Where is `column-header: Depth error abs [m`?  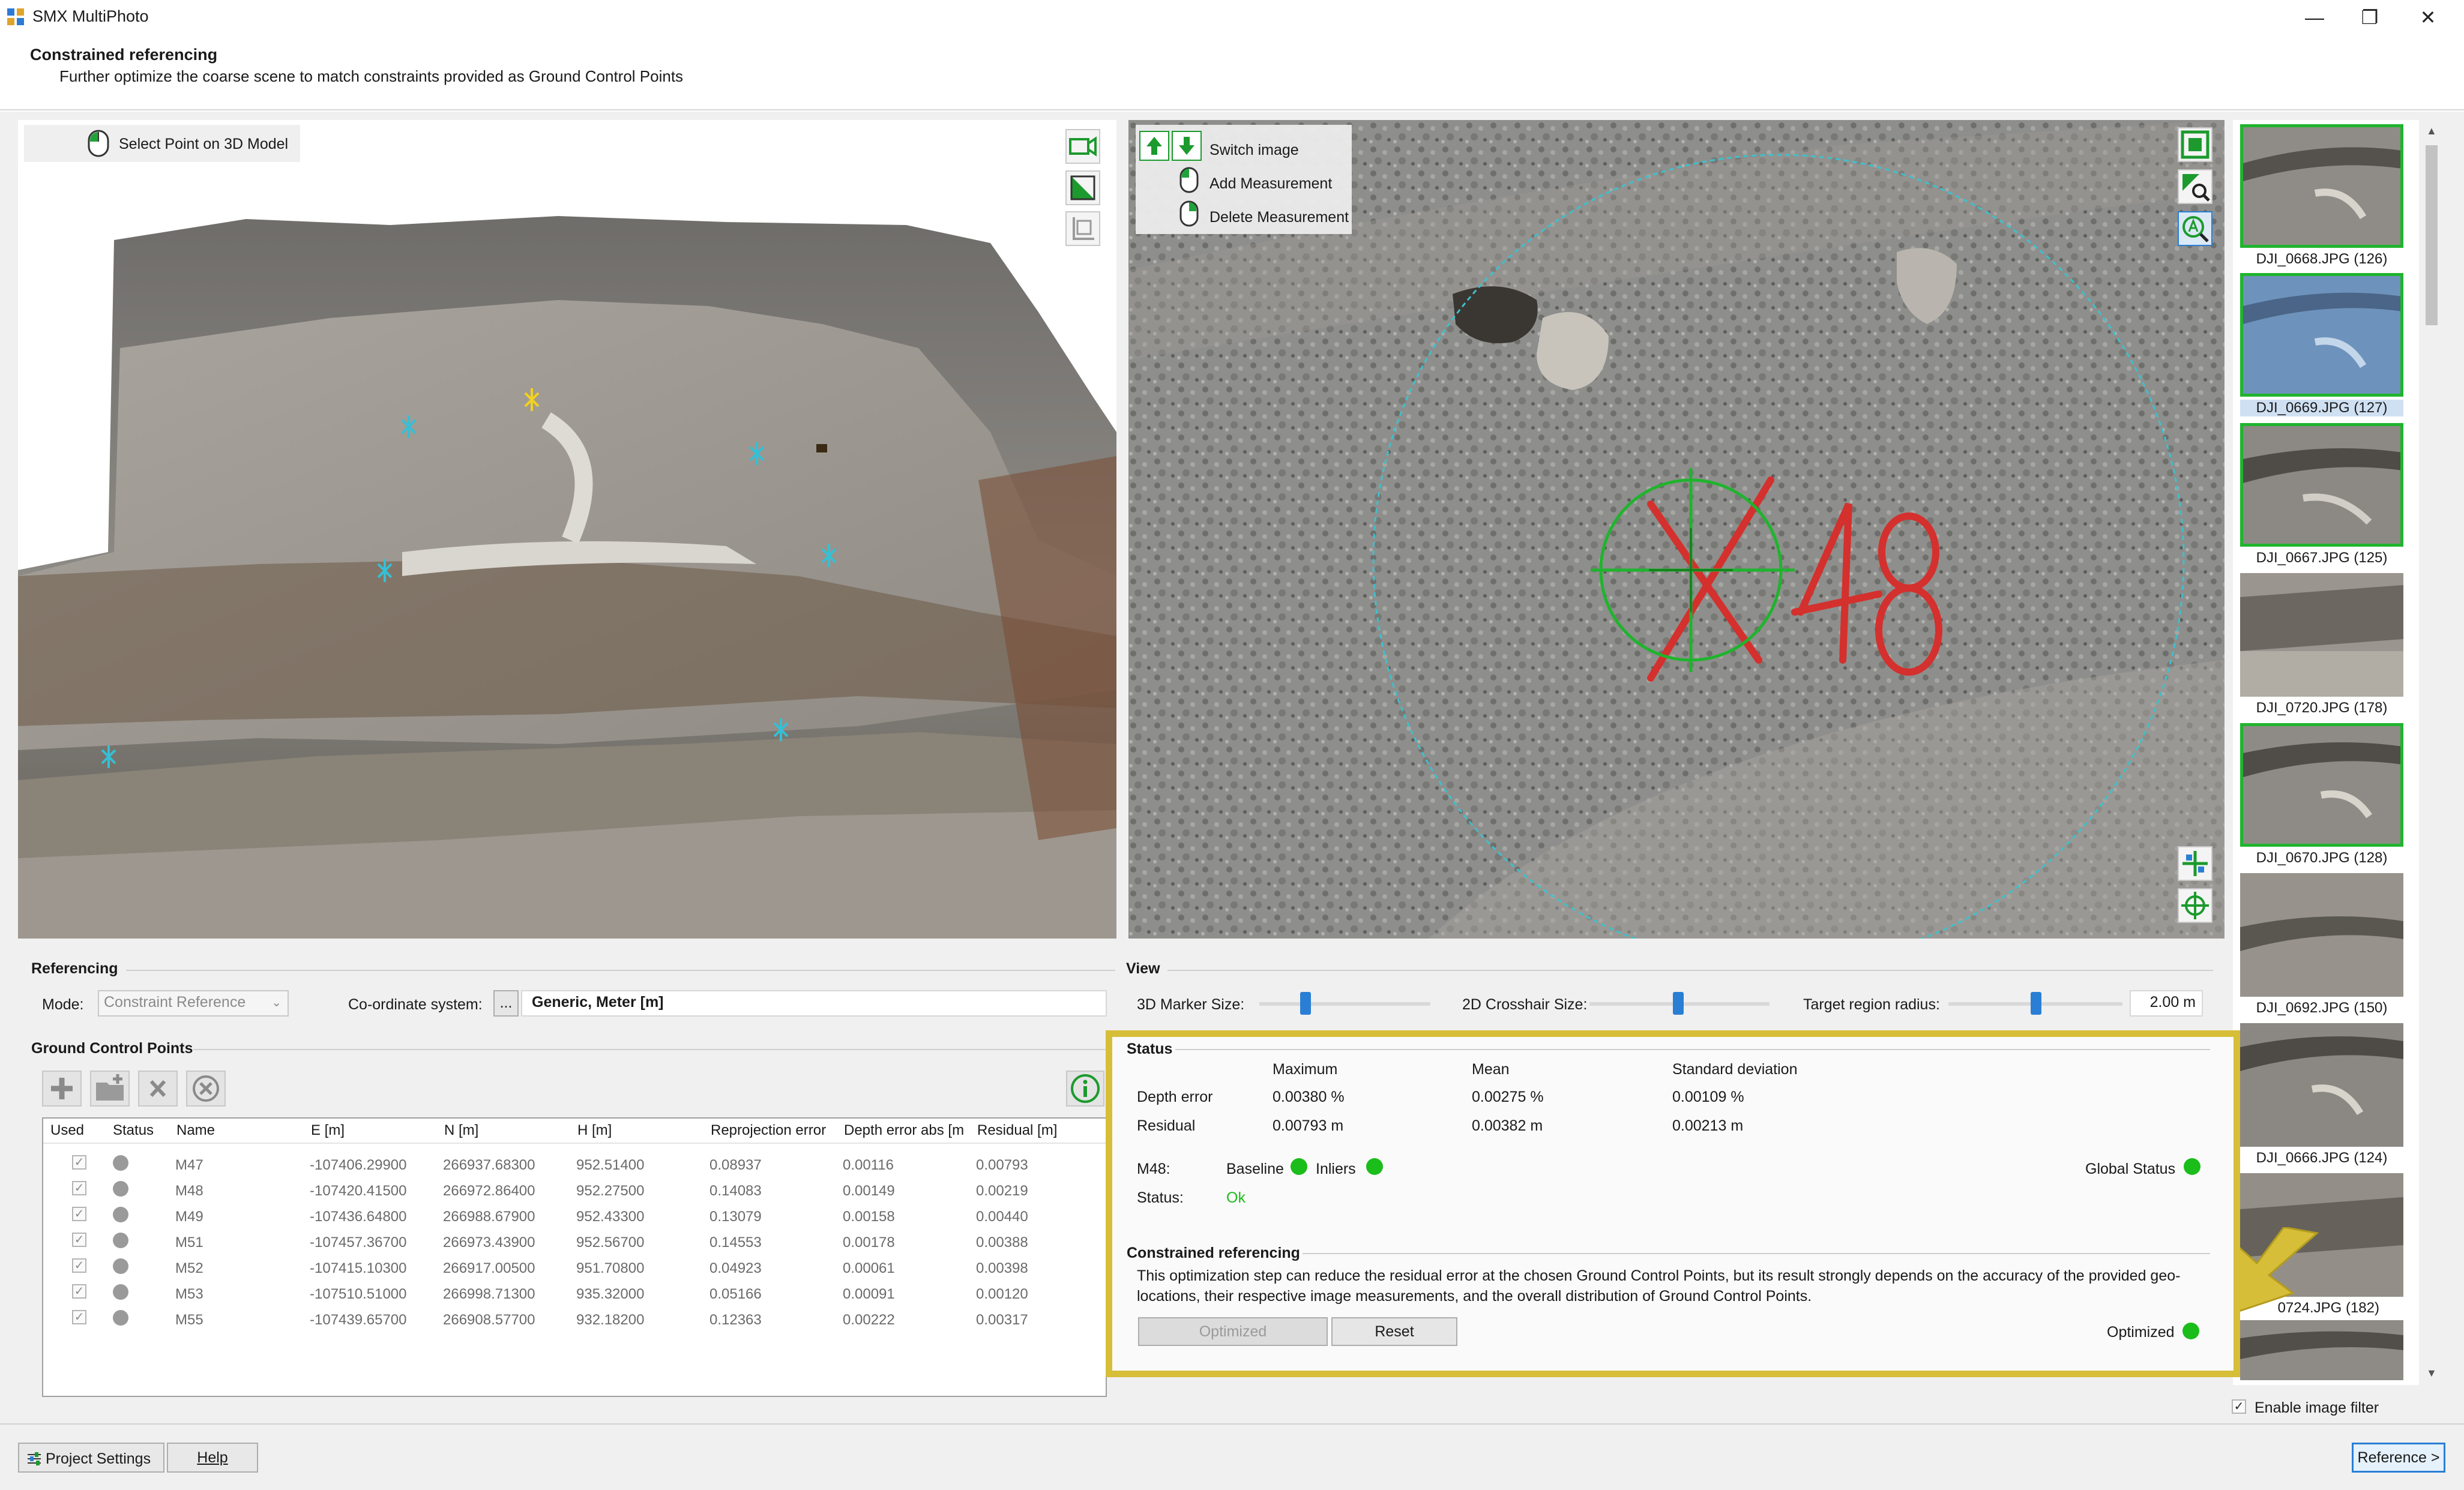
column-header: Depth error abs [m is located at coordinates (904, 1130).